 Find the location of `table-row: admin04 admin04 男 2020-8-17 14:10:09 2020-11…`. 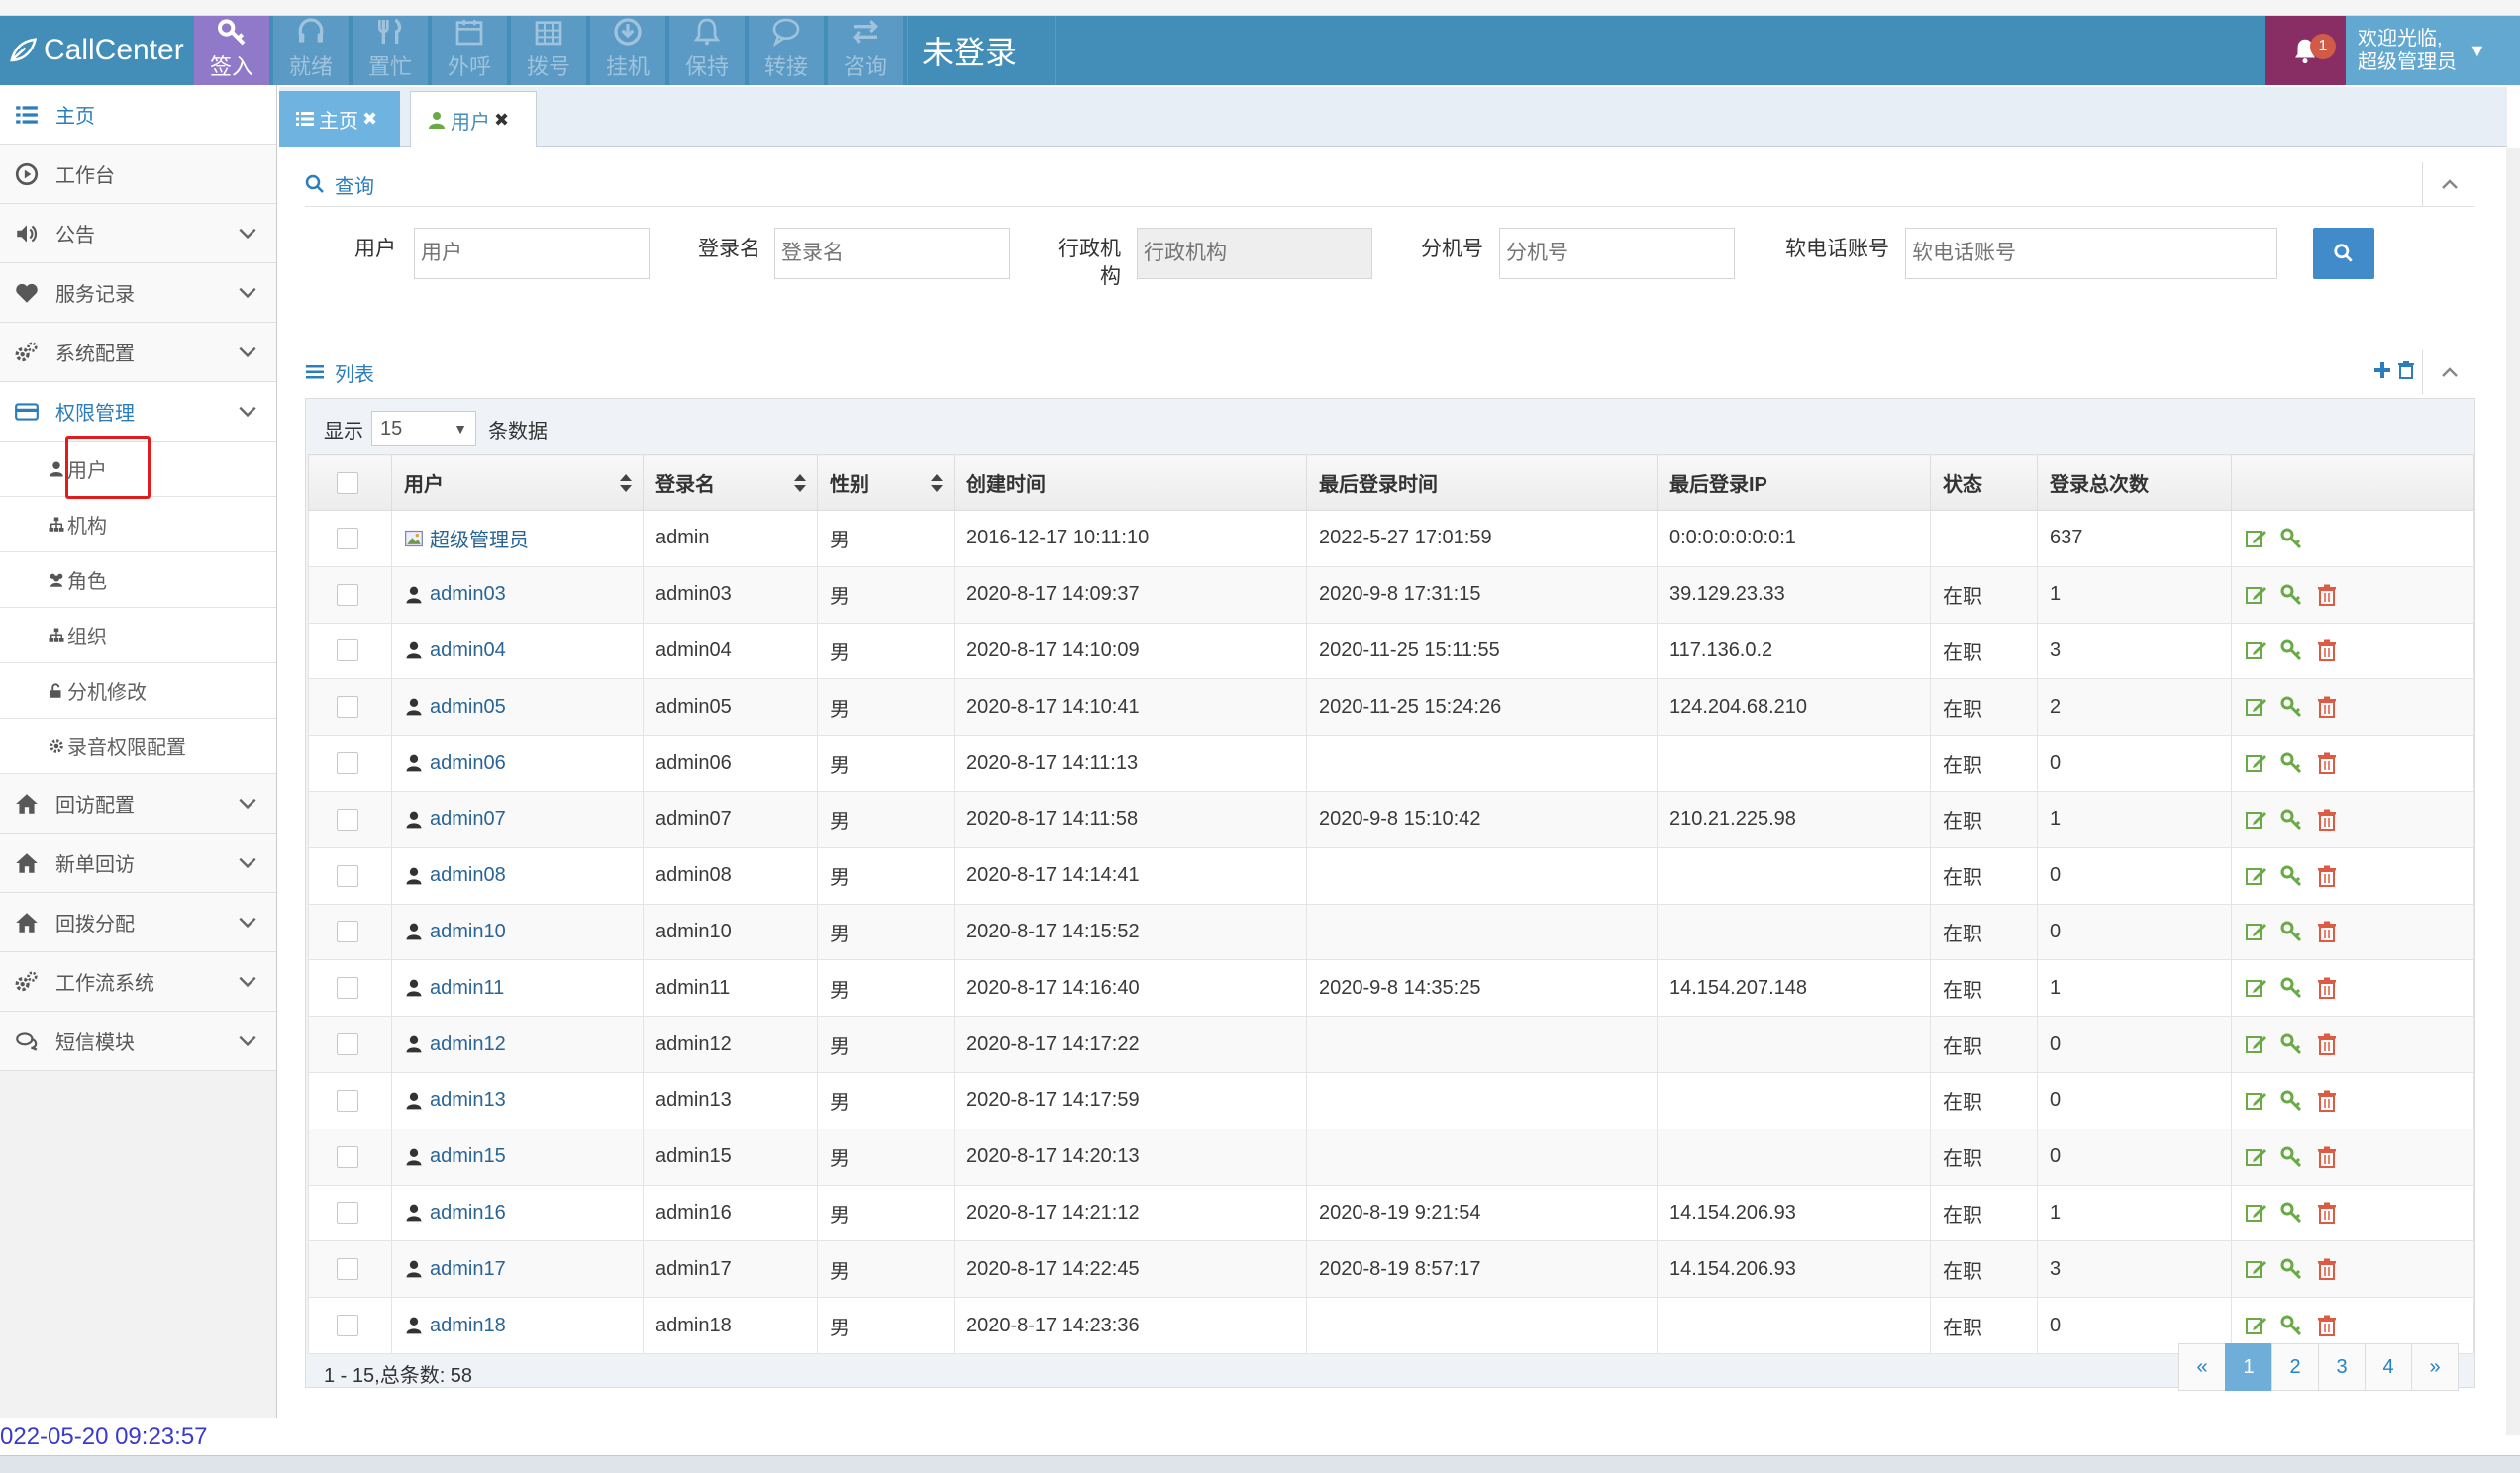

table-row: admin04 admin04 男 2020-8-17 14:10:09 2020-11… is located at coordinates (1391, 651).